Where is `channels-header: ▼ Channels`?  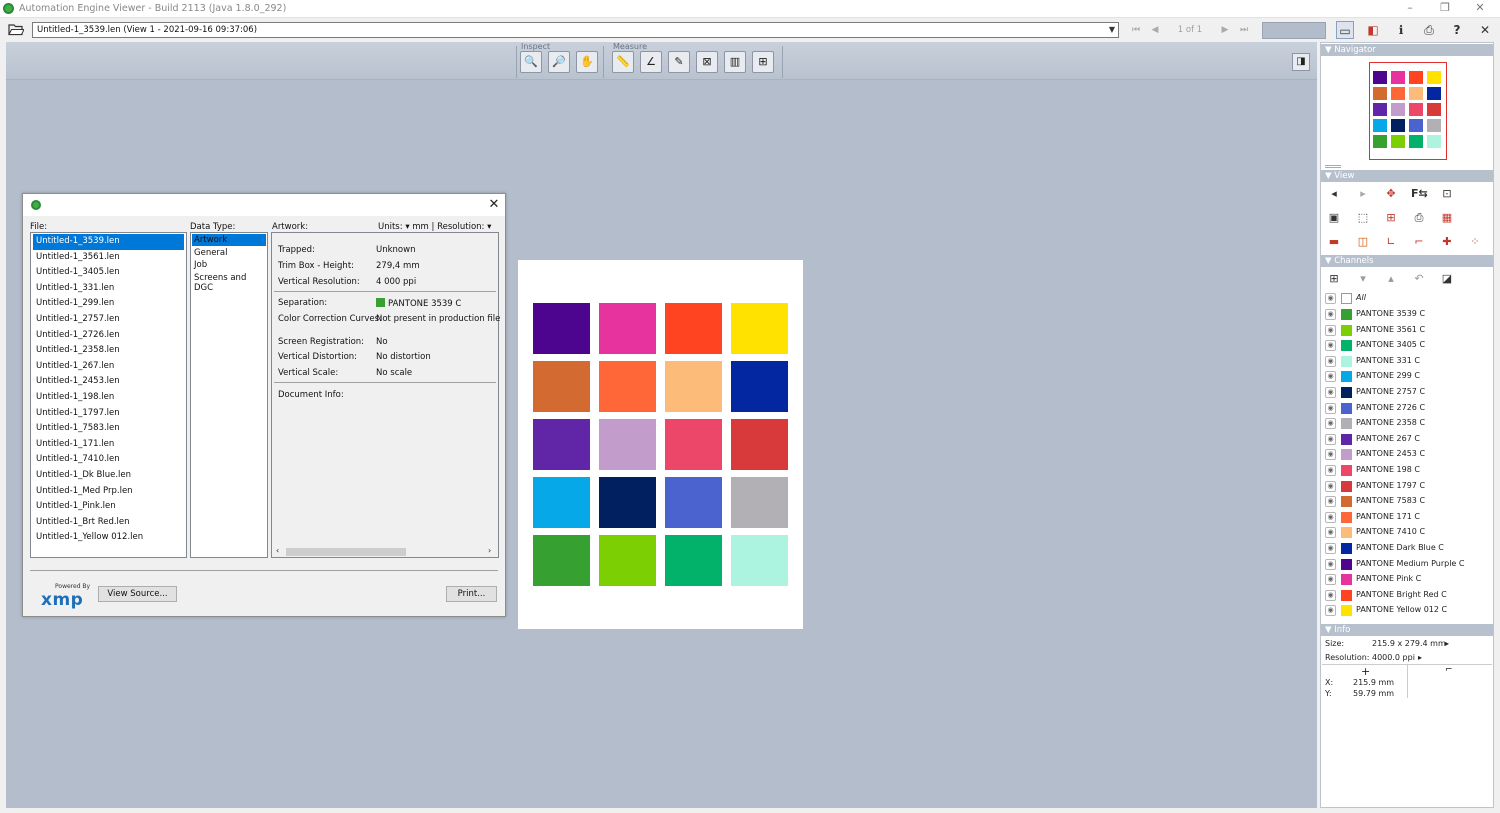 channels-header: ▼ Channels is located at coordinates (1407, 261).